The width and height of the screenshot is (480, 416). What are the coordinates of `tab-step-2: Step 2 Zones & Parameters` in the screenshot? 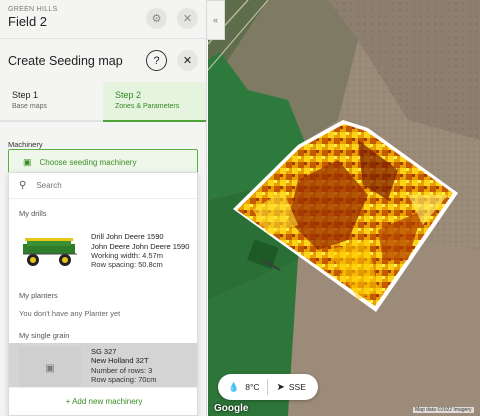 It's located at (154, 102).